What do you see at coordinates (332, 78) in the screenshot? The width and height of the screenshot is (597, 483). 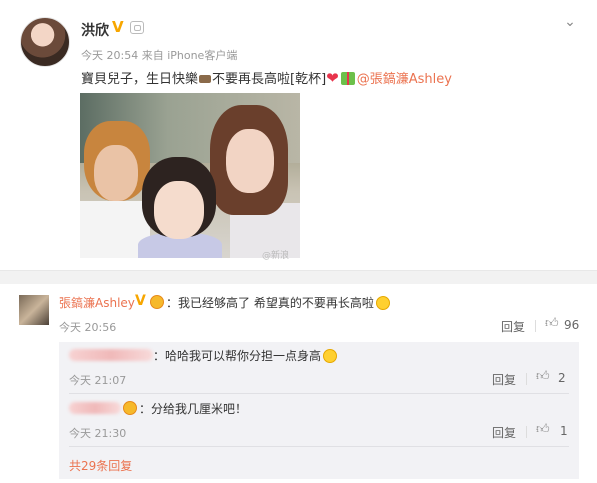 I see `heart-icon: ❤` at bounding box center [332, 78].